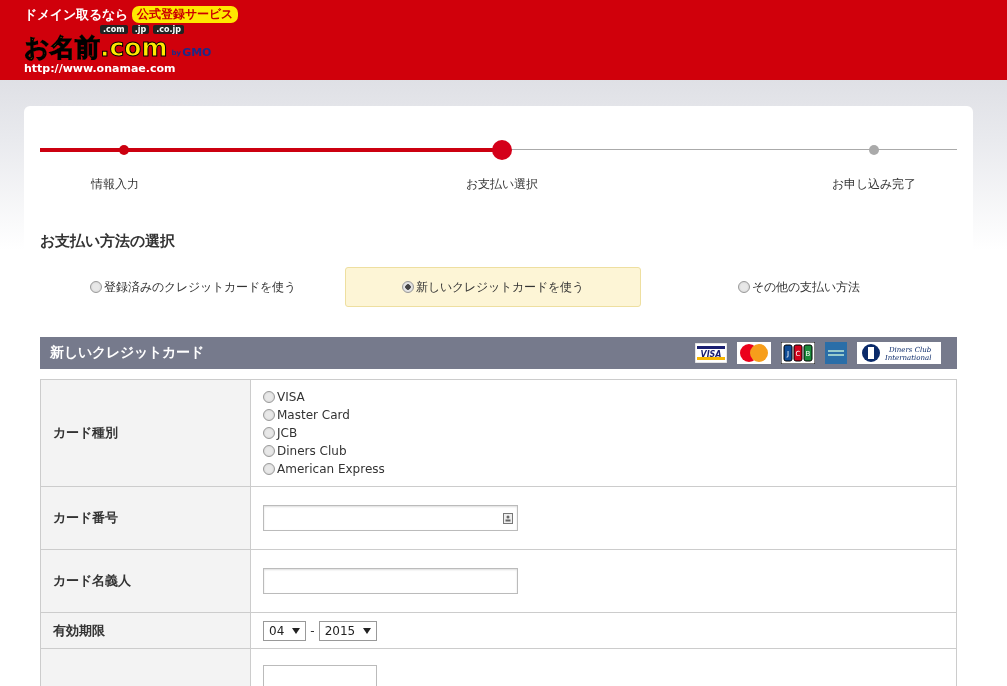 This screenshot has height=686, width=1007. I want to click on tld-label: .com, so click(114, 29).